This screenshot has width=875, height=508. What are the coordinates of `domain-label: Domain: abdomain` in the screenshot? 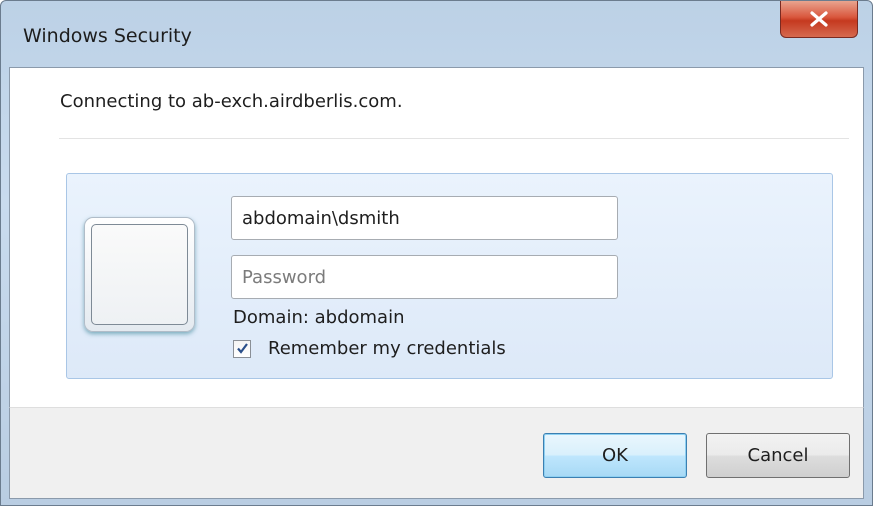 It's located at (319, 317).